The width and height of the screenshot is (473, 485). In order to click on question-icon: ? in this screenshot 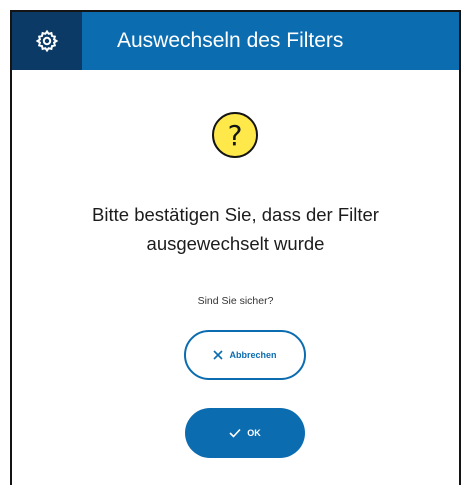, I will do `click(235, 135)`.